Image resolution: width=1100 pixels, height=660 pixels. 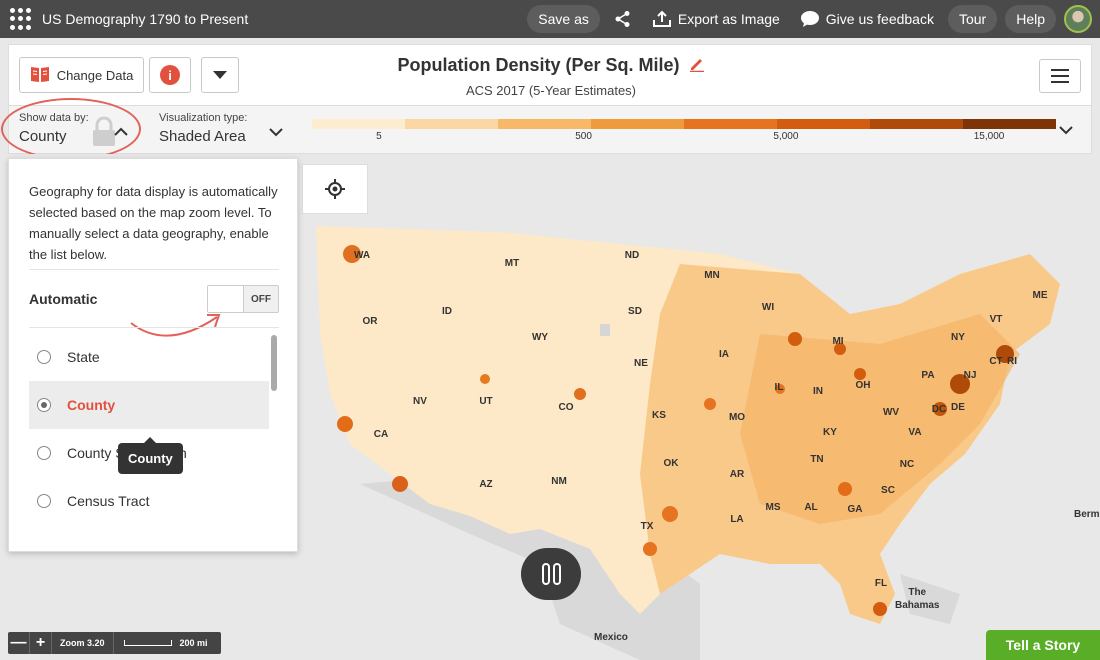 I want to click on visualization-type-selector: Visualization type: Shaded Area, so click(x=203, y=128).